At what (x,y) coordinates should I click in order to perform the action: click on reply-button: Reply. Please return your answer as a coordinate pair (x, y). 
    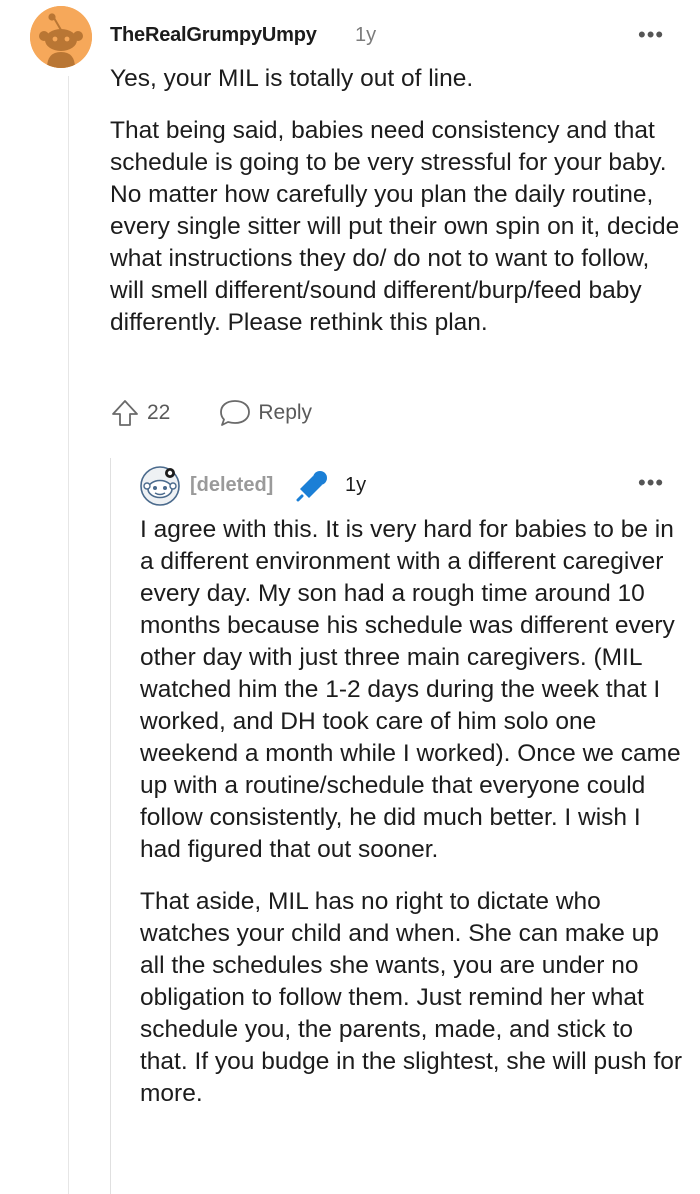
    Looking at the image, I should click on (265, 413).